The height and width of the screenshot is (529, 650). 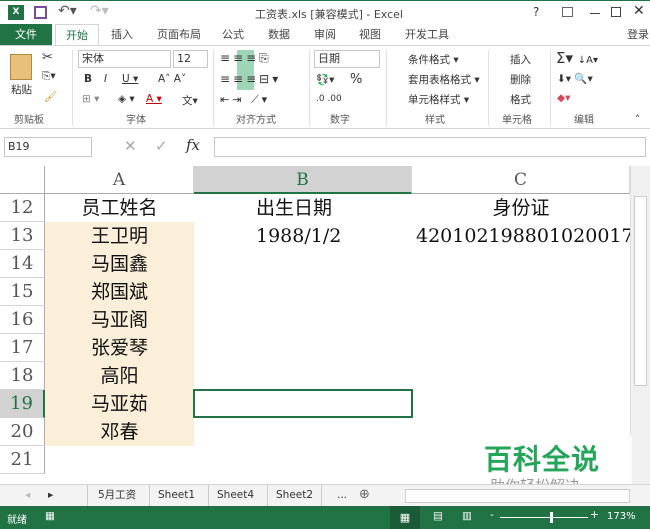 I want to click on percent-button: %, so click(x=356, y=79).